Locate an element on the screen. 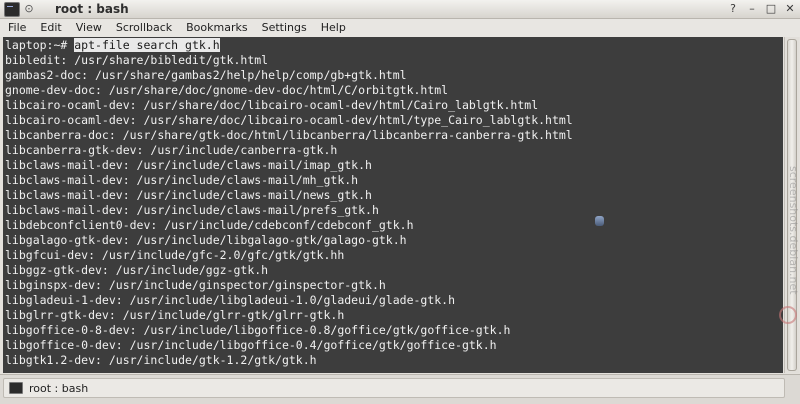 The width and height of the screenshot is (800, 404). menu-scrollback: Scrollback is located at coordinates (143, 28).